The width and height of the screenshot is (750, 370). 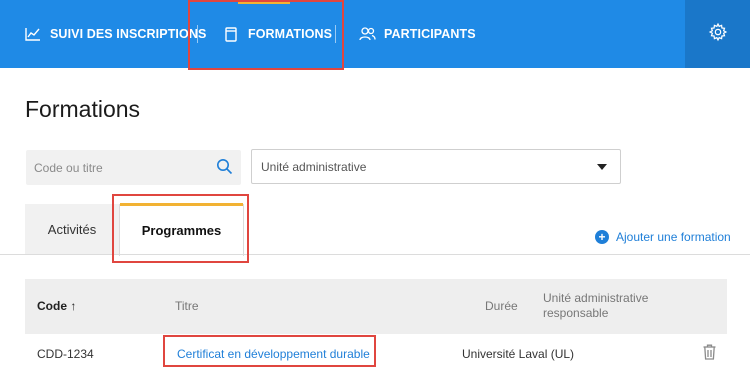 What do you see at coordinates (56, 306) in the screenshot?
I see `column-header-code: Code ↑` at bounding box center [56, 306].